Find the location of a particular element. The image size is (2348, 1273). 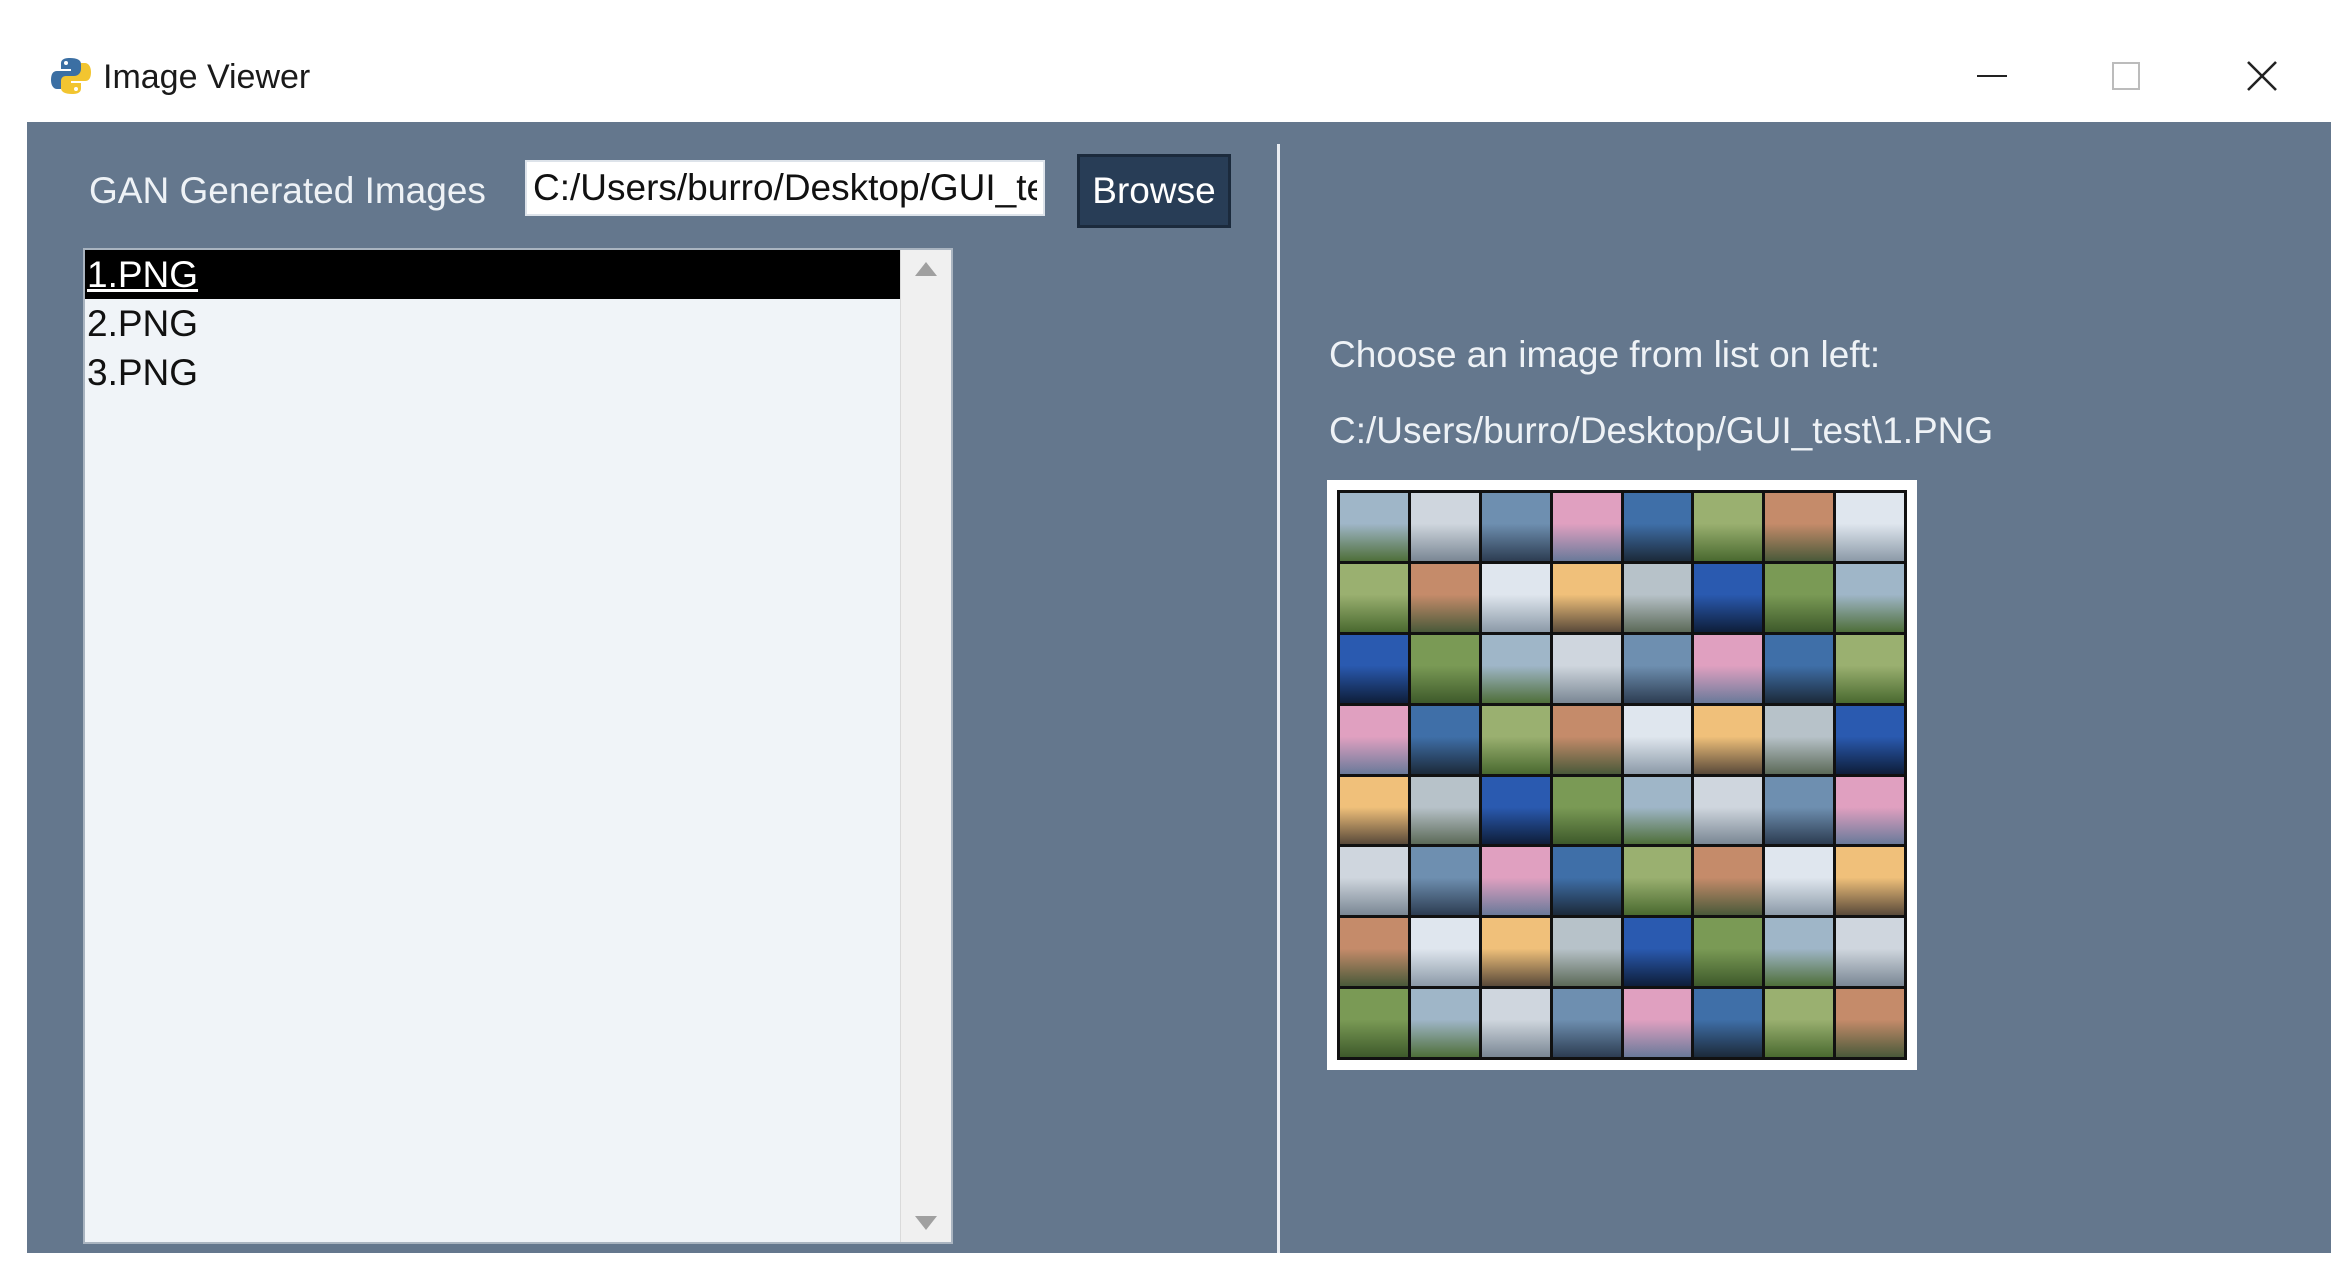

folder-label: GAN Generated Images is located at coordinates (287, 190).